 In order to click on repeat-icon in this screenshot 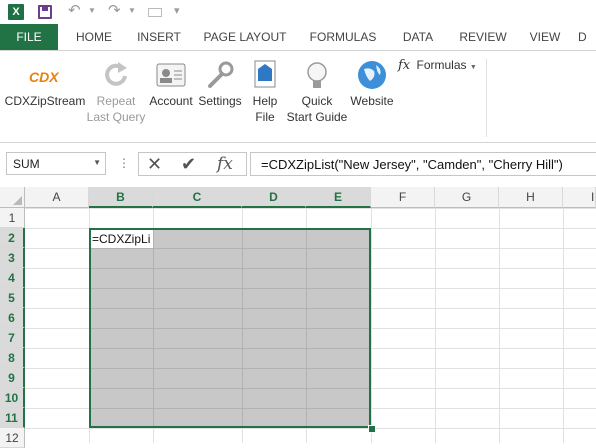, I will do `click(116, 75)`.